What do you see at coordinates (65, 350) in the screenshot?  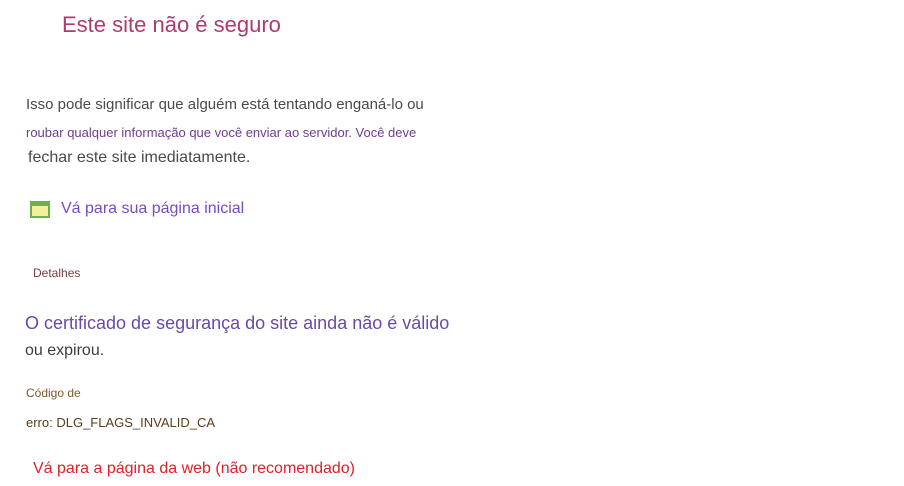 I see `certificate-error-line-2: ou expirou.` at bounding box center [65, 350].